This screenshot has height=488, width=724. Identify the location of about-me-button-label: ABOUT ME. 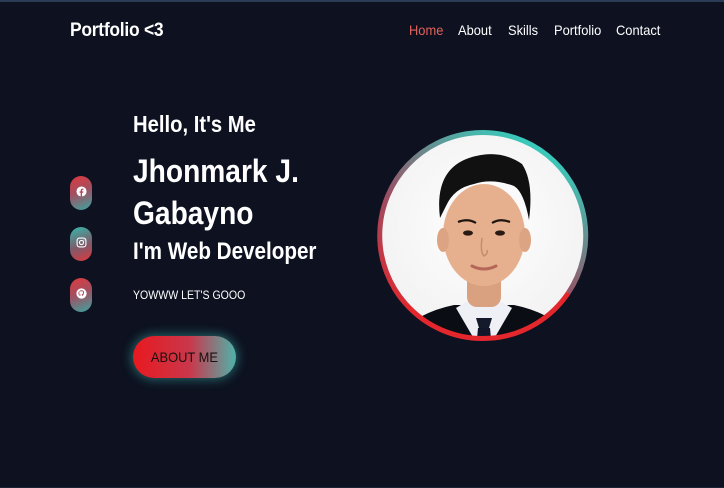
(184, 357).